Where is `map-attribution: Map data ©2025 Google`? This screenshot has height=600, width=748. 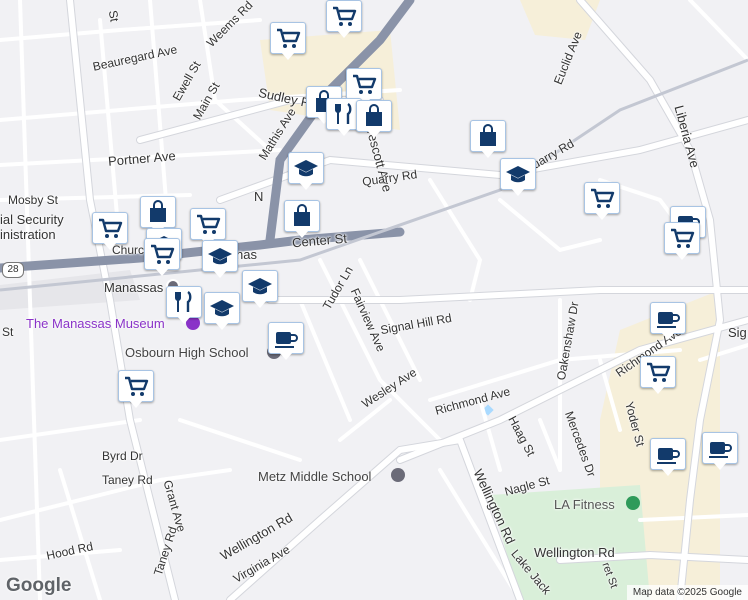
map-attribution: Map data ©2025 Google is located at coordinates (687, 592).